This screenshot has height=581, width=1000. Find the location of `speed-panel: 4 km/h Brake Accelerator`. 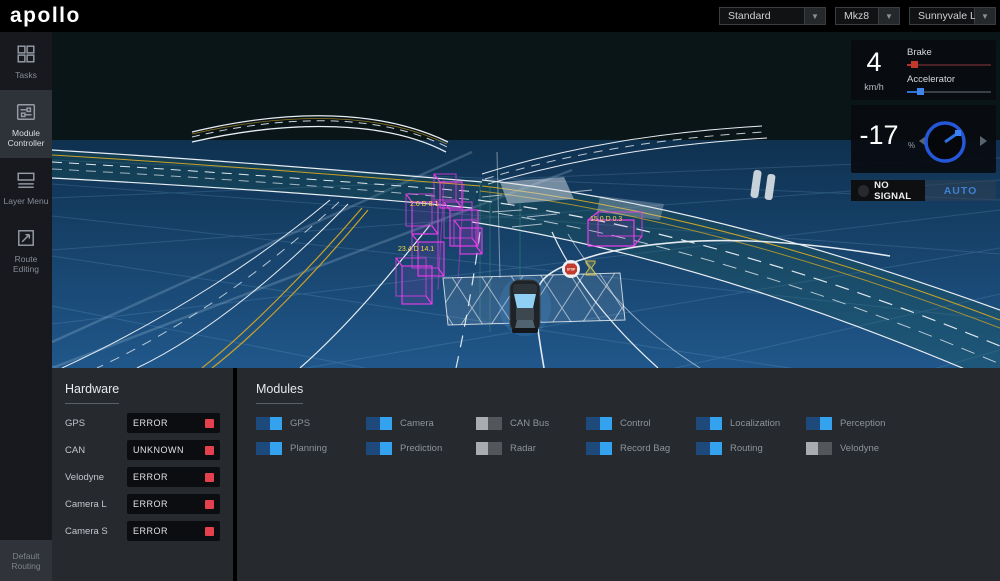

speed-panel: 4 km/h Brake Accelerator is located at coordinates (923, 70).